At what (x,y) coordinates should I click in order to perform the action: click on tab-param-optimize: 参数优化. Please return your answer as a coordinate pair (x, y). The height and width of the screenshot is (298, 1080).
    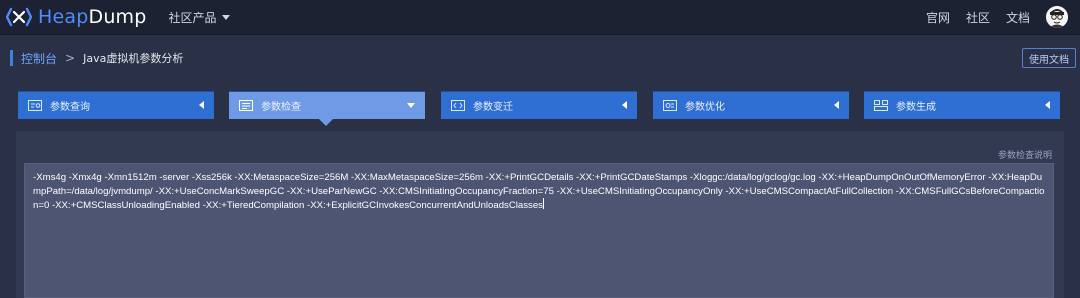
    Looking at the image, I should click on (751, 105).